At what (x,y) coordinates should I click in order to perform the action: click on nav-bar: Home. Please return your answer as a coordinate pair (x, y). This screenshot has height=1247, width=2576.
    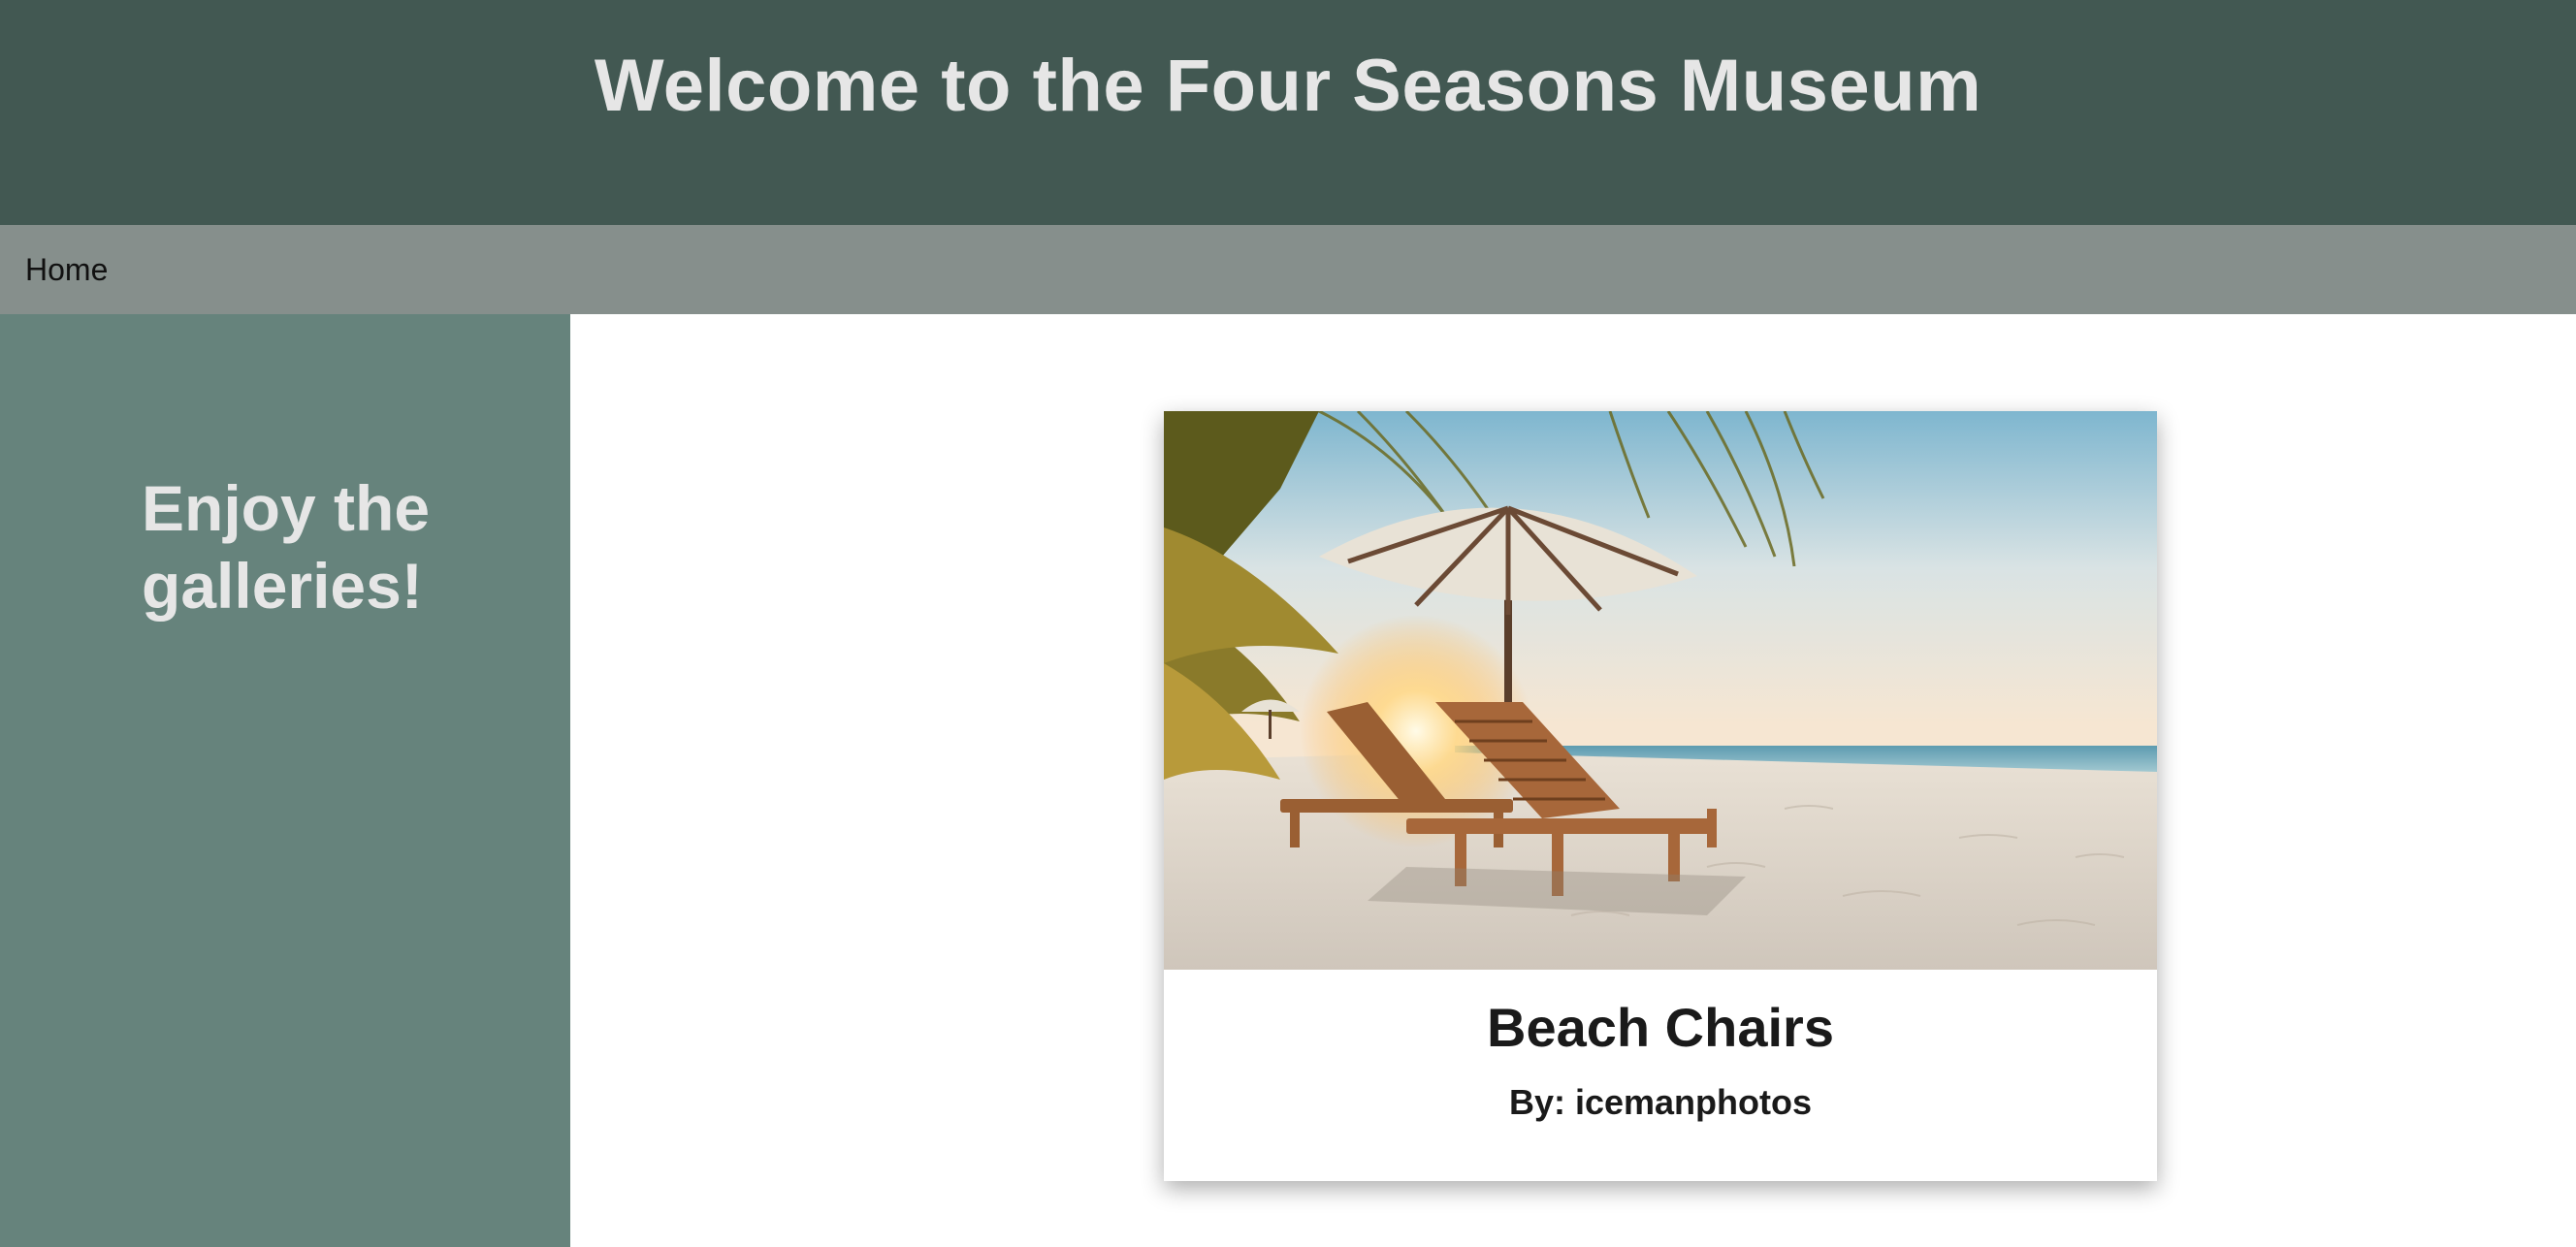
    Looking at the image, I should click on (1288, 269).